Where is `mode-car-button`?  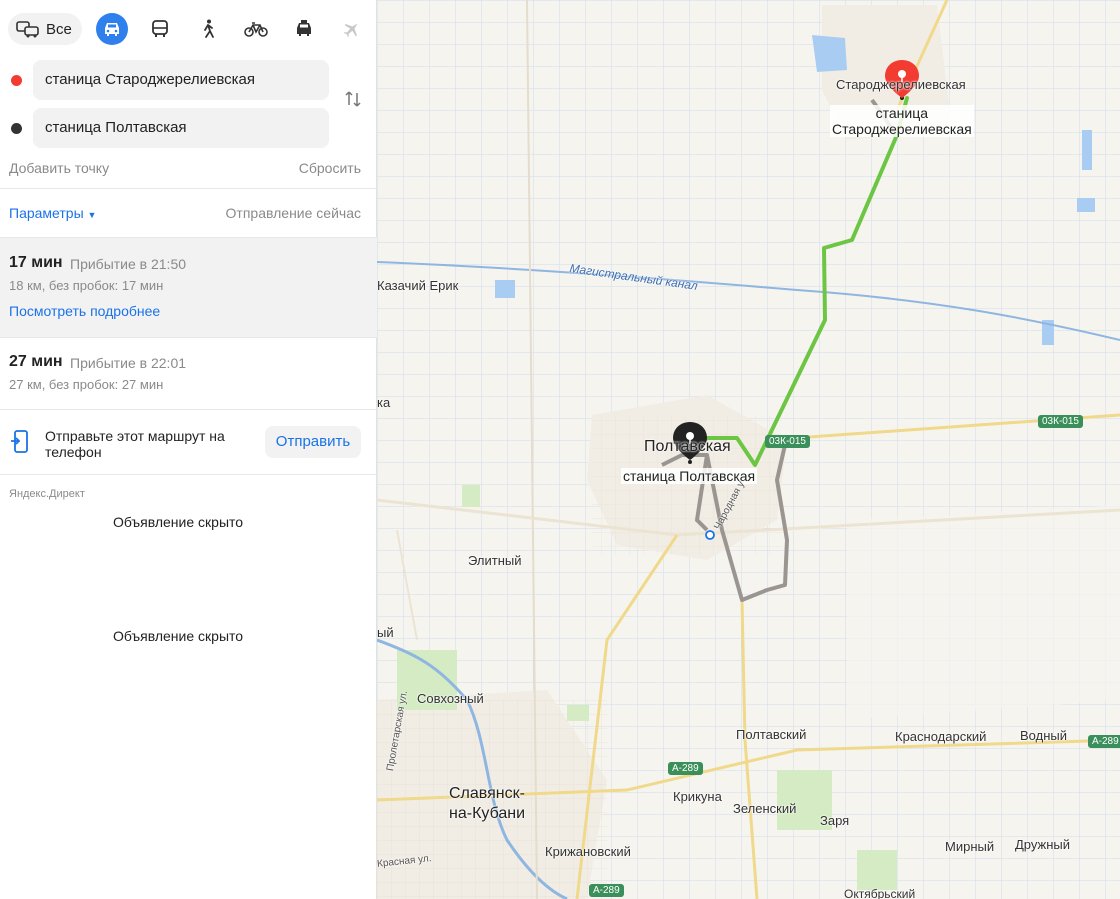 mode-car-button is located at coordinates (111, 29).